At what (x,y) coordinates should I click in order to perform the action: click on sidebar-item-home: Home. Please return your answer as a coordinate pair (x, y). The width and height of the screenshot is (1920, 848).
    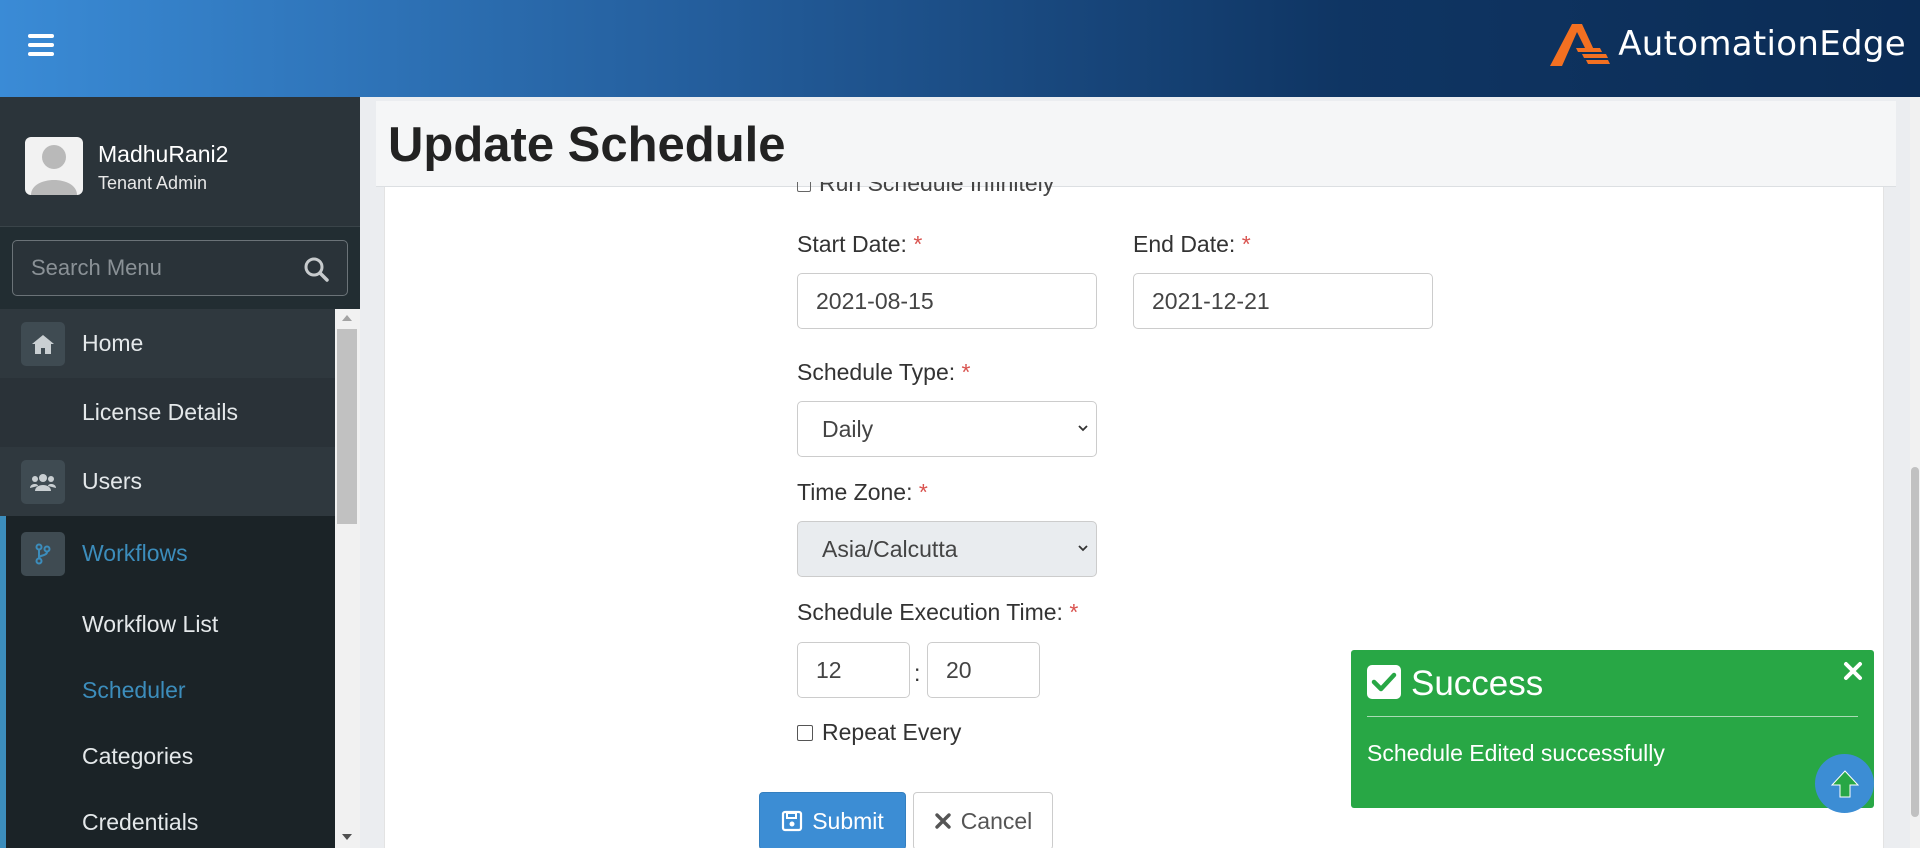
    Looking at the image, I should click on (167, 343).